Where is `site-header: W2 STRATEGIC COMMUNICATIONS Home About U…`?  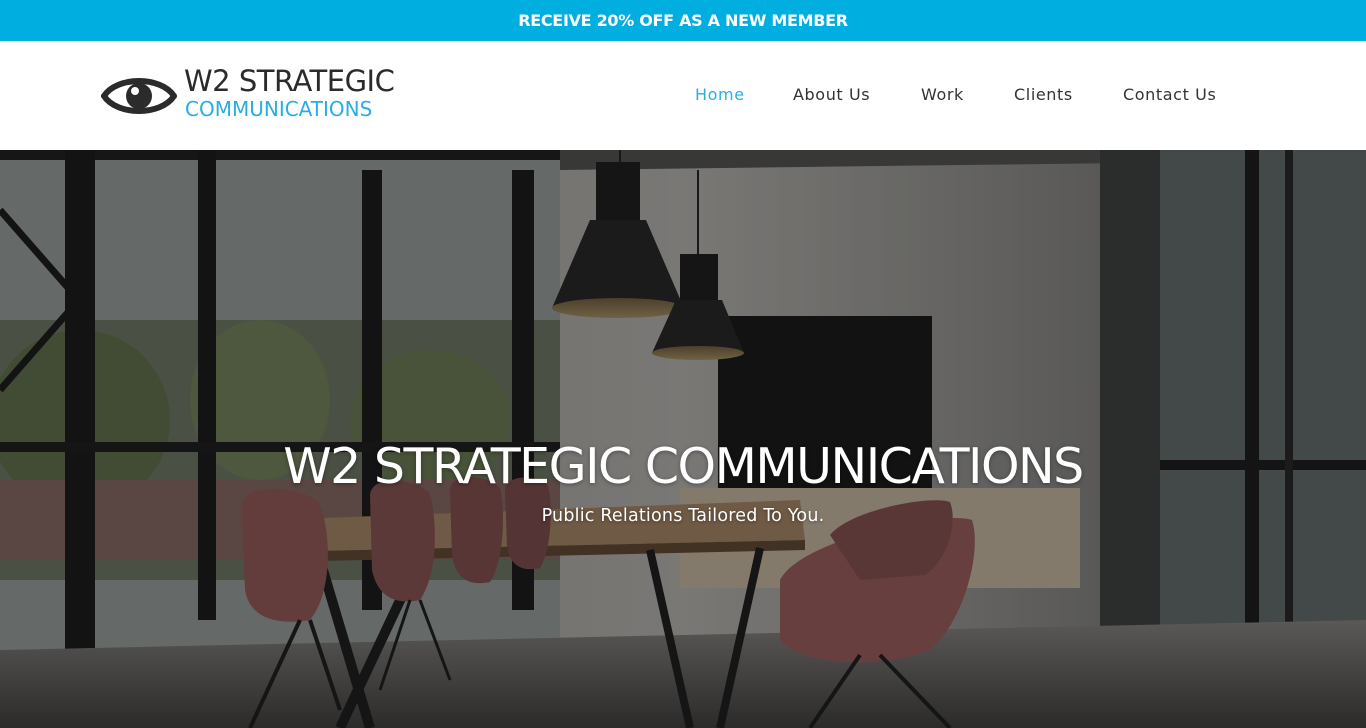
site-header: W2 STRATEGIC COMMUNICATIONS Home About U… is located at coordinates (683, 95).